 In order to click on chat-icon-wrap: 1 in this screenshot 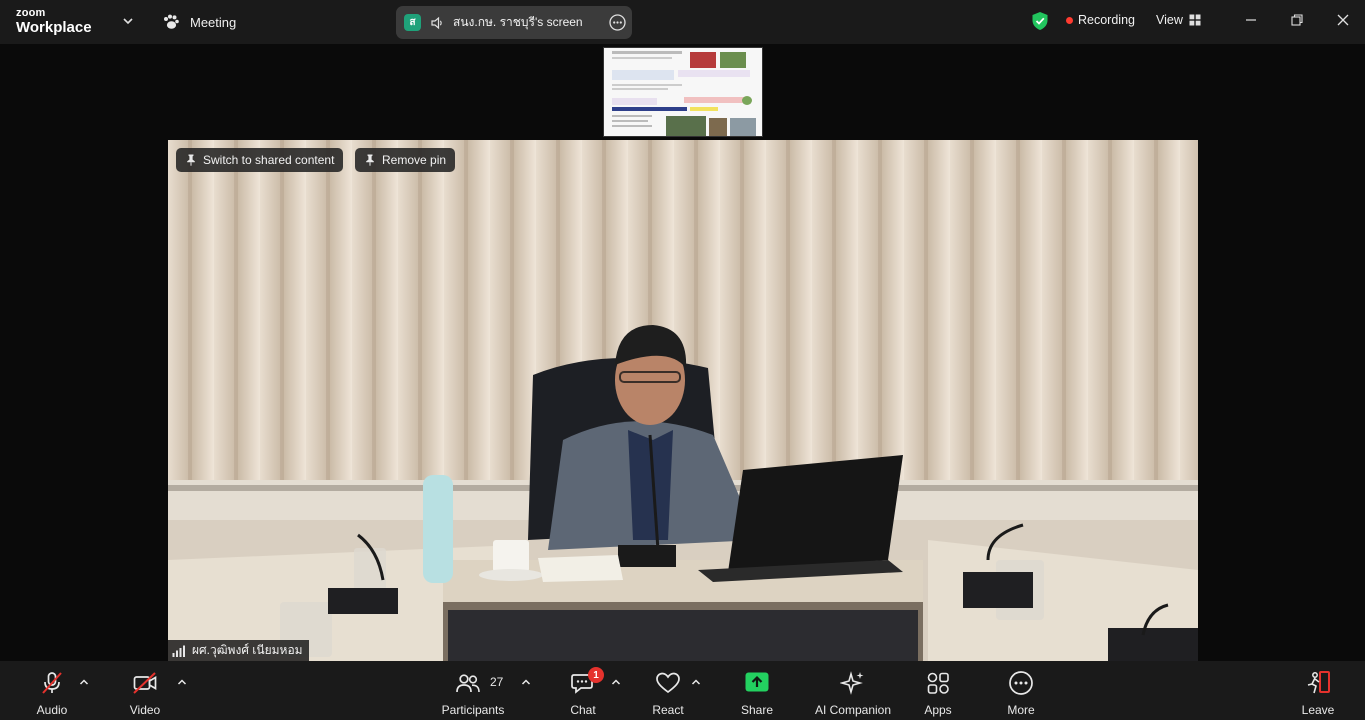, I will do `click(587, 681)`.